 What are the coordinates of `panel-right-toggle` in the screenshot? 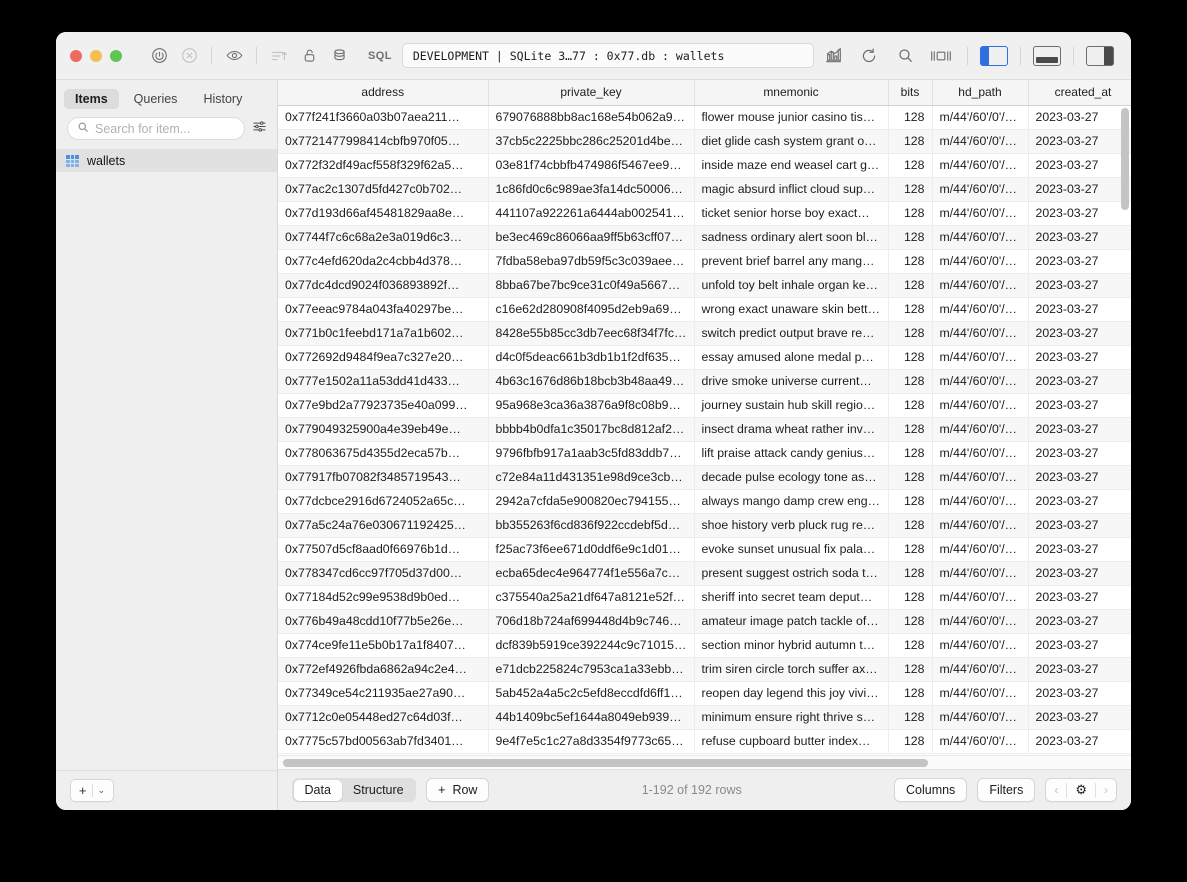 It's located at (1100, 56).